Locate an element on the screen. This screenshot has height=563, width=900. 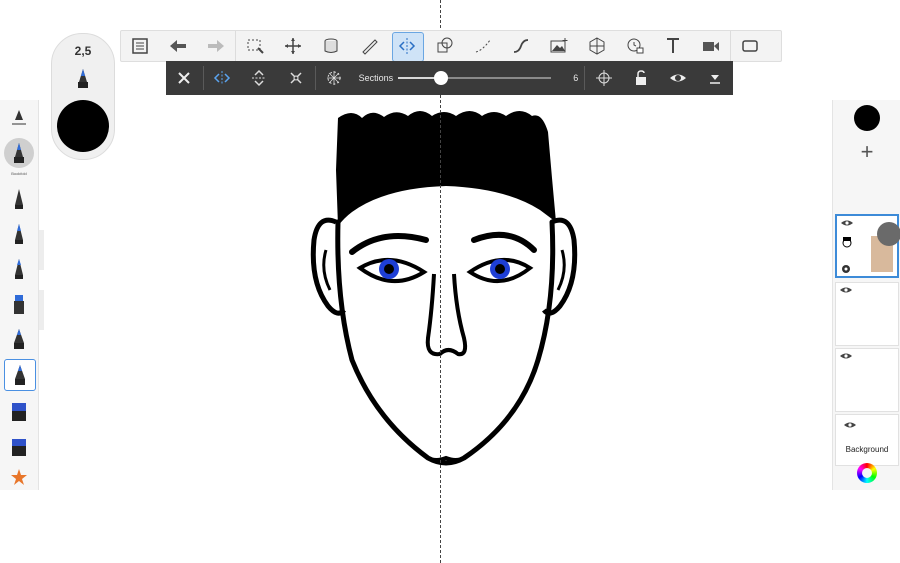
text-button is located at coordinates (673, 46).